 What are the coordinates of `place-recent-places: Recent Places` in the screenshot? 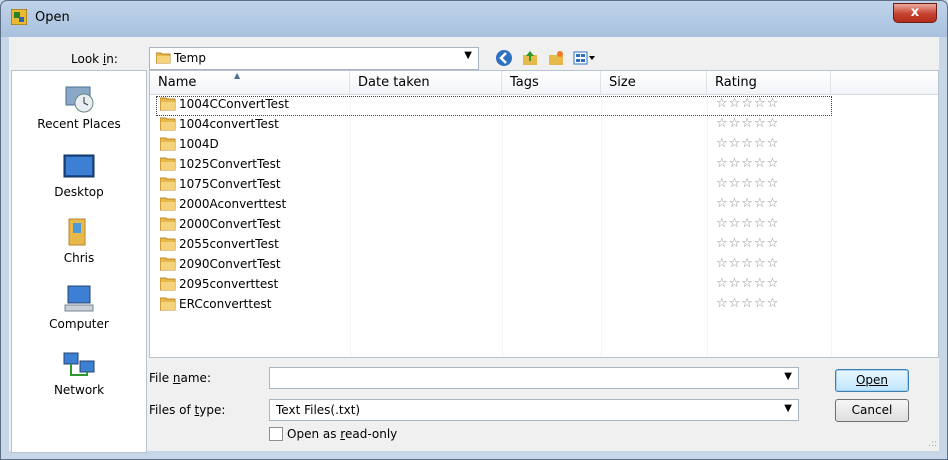 It's located at (79, 107).